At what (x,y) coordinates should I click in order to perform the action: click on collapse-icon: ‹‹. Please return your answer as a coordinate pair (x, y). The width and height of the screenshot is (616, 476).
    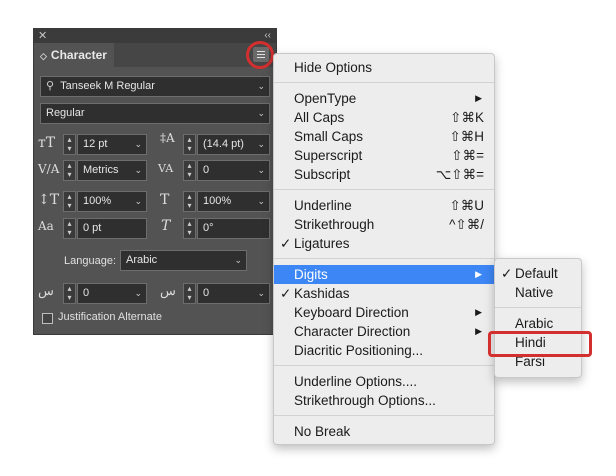
    Looking at the image, I should click on (267, 36).